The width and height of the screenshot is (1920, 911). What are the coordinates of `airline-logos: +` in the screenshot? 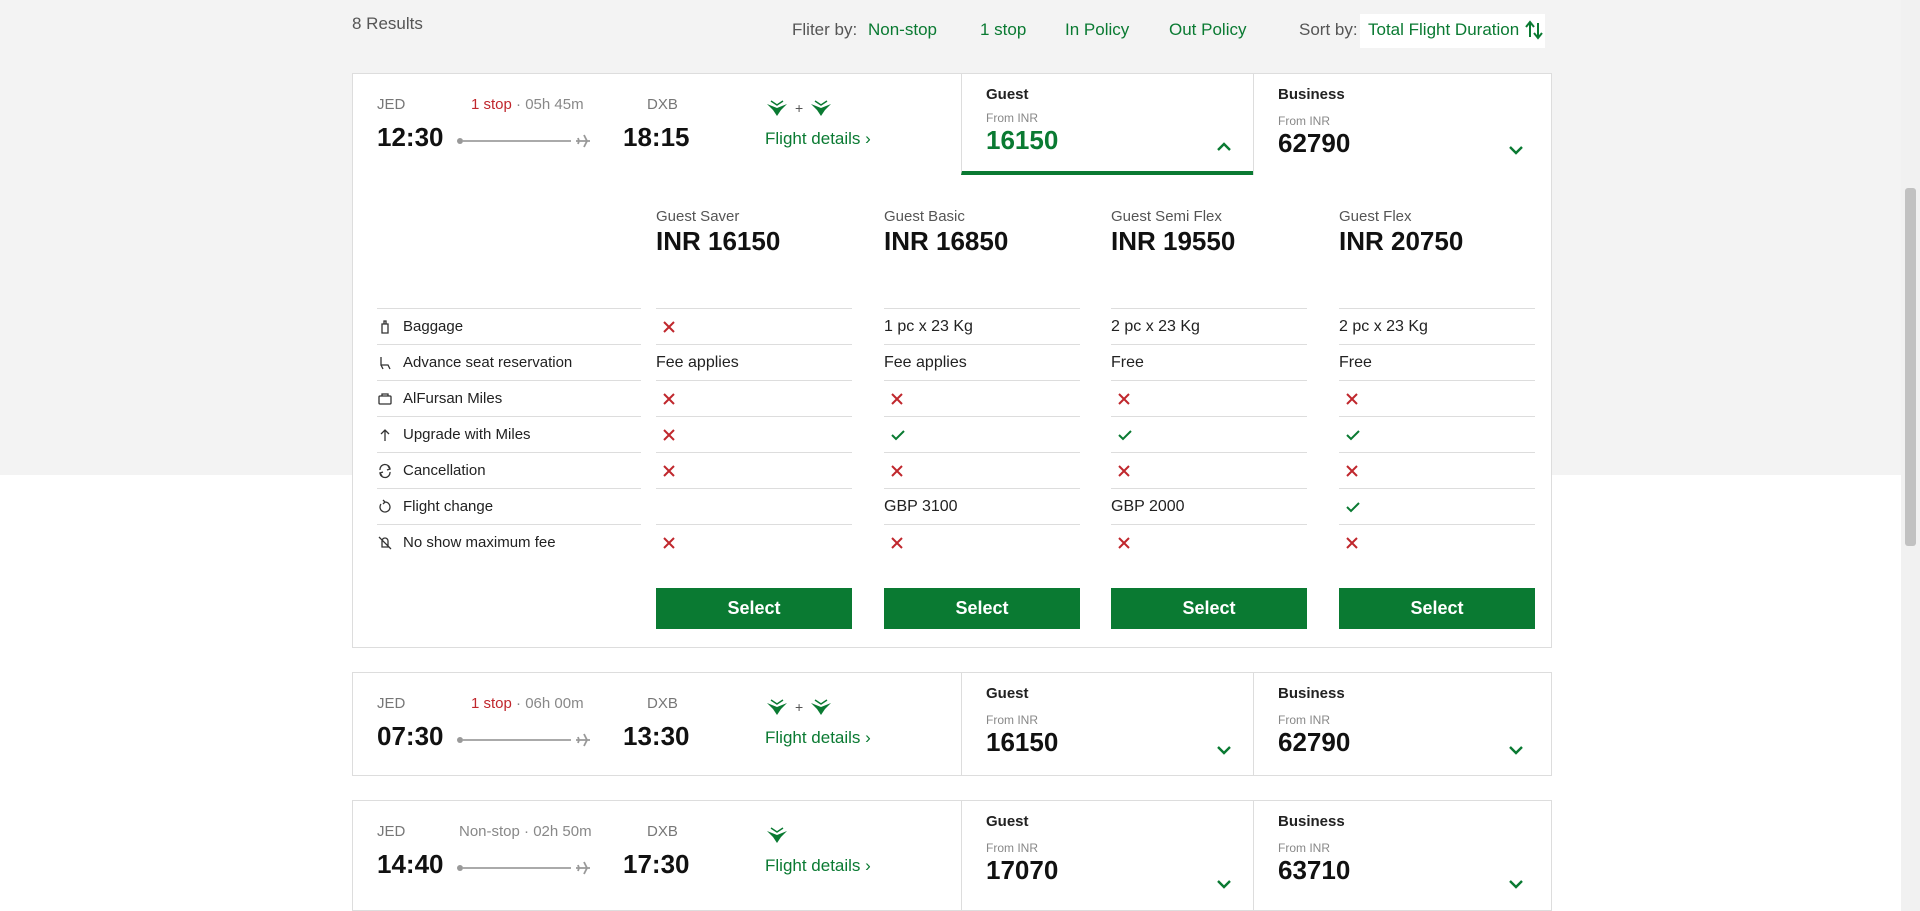 It's located at (799, 108).